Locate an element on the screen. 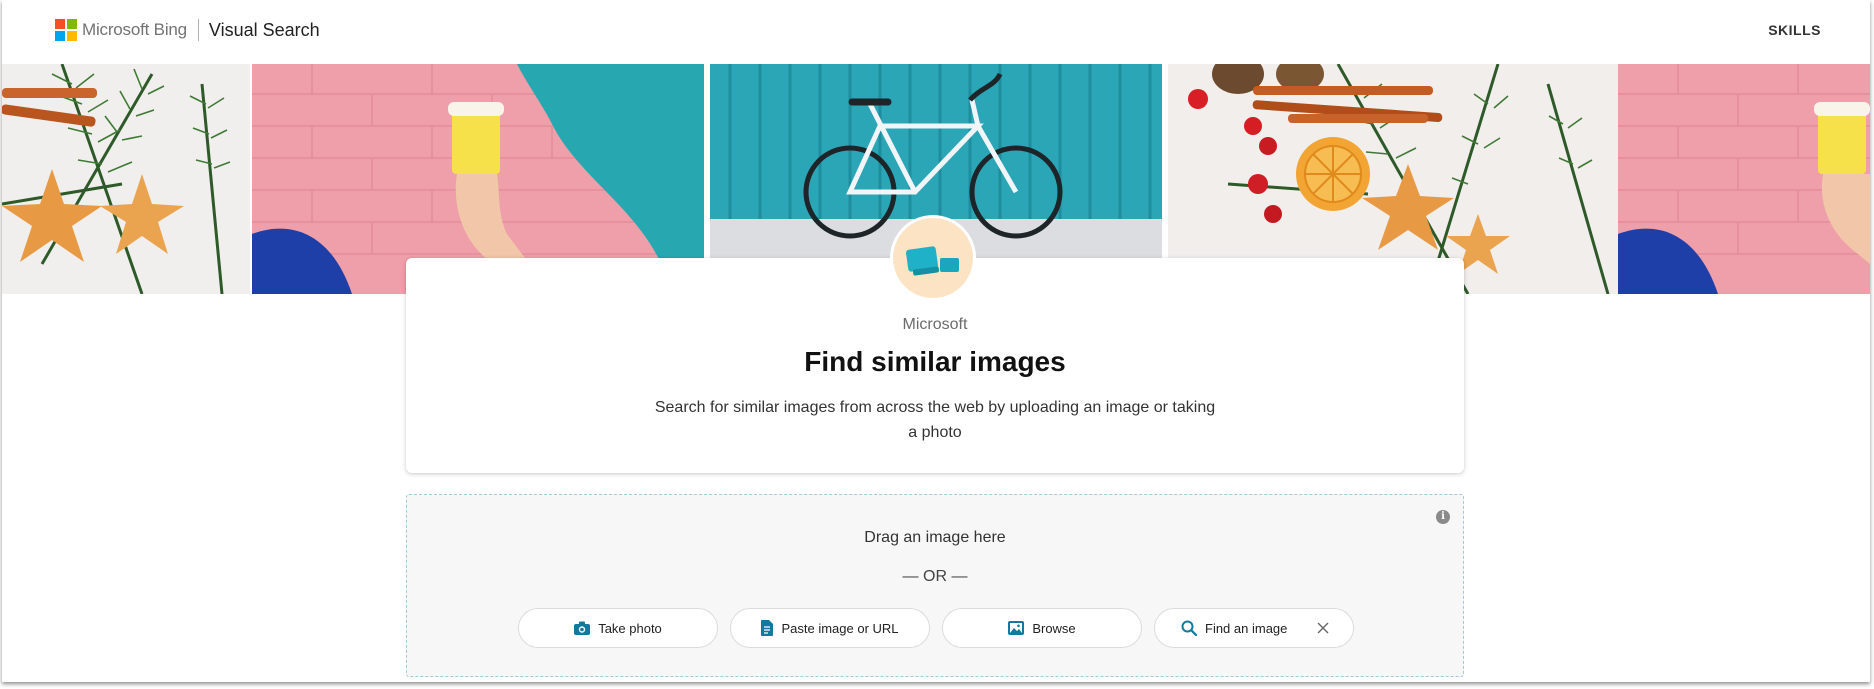 This screenshot has width=1874, height=689. browse-button: Browse is located at coordinates (1042, 628).